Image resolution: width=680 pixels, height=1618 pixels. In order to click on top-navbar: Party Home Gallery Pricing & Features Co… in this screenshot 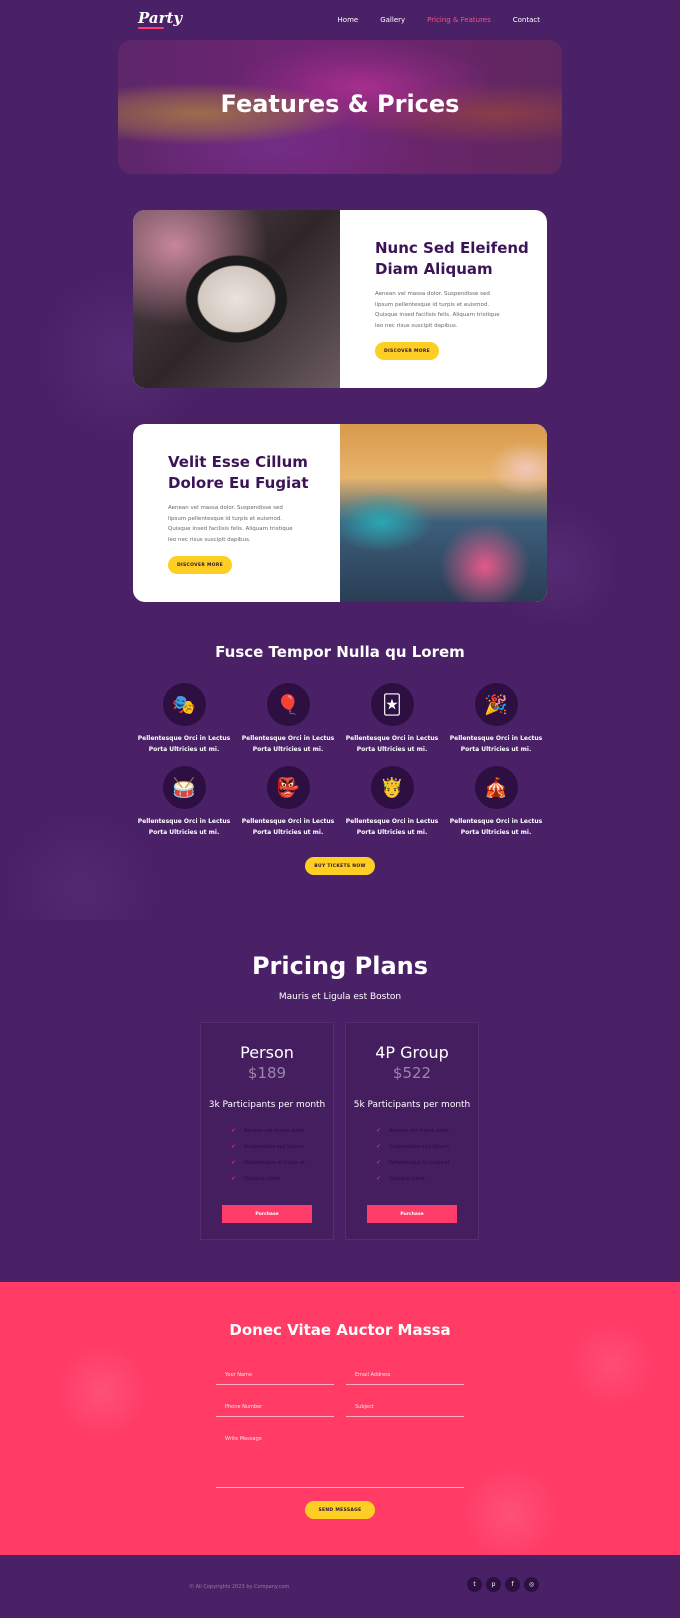, I will do `click(340, 20)`.